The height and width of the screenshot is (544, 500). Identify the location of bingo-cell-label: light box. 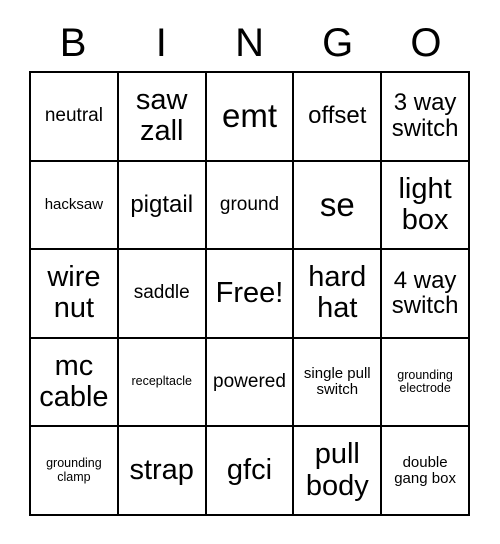
(425, 204).